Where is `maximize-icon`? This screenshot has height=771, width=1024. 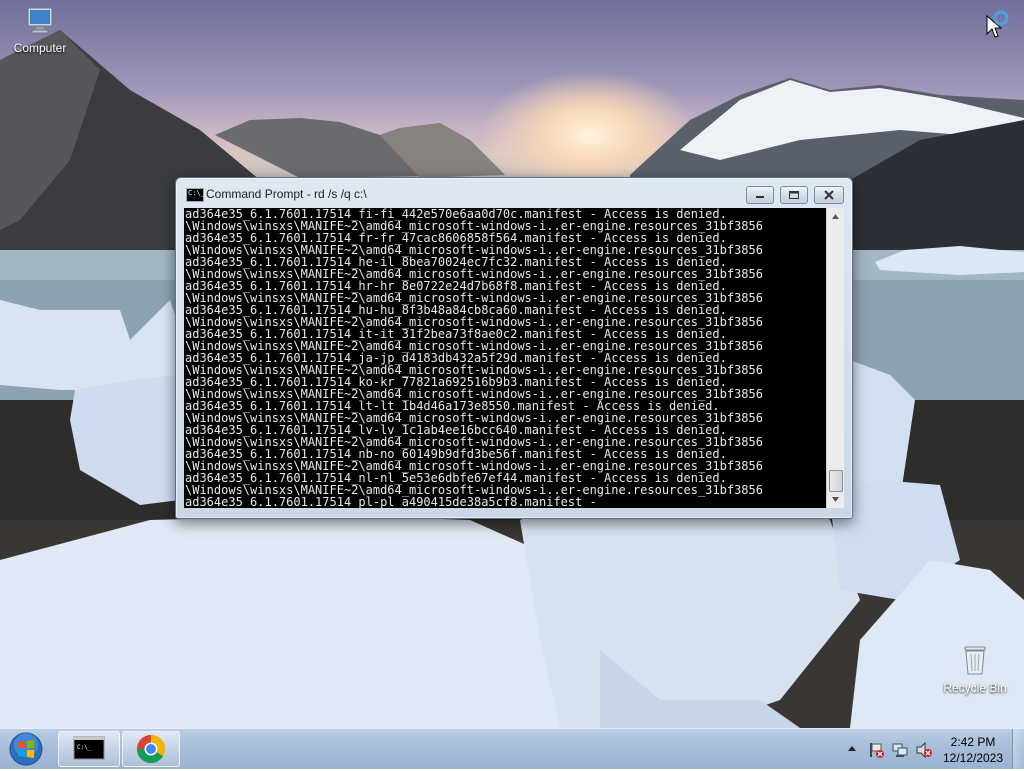
maximize-icon is located at coordinates (794, 195).